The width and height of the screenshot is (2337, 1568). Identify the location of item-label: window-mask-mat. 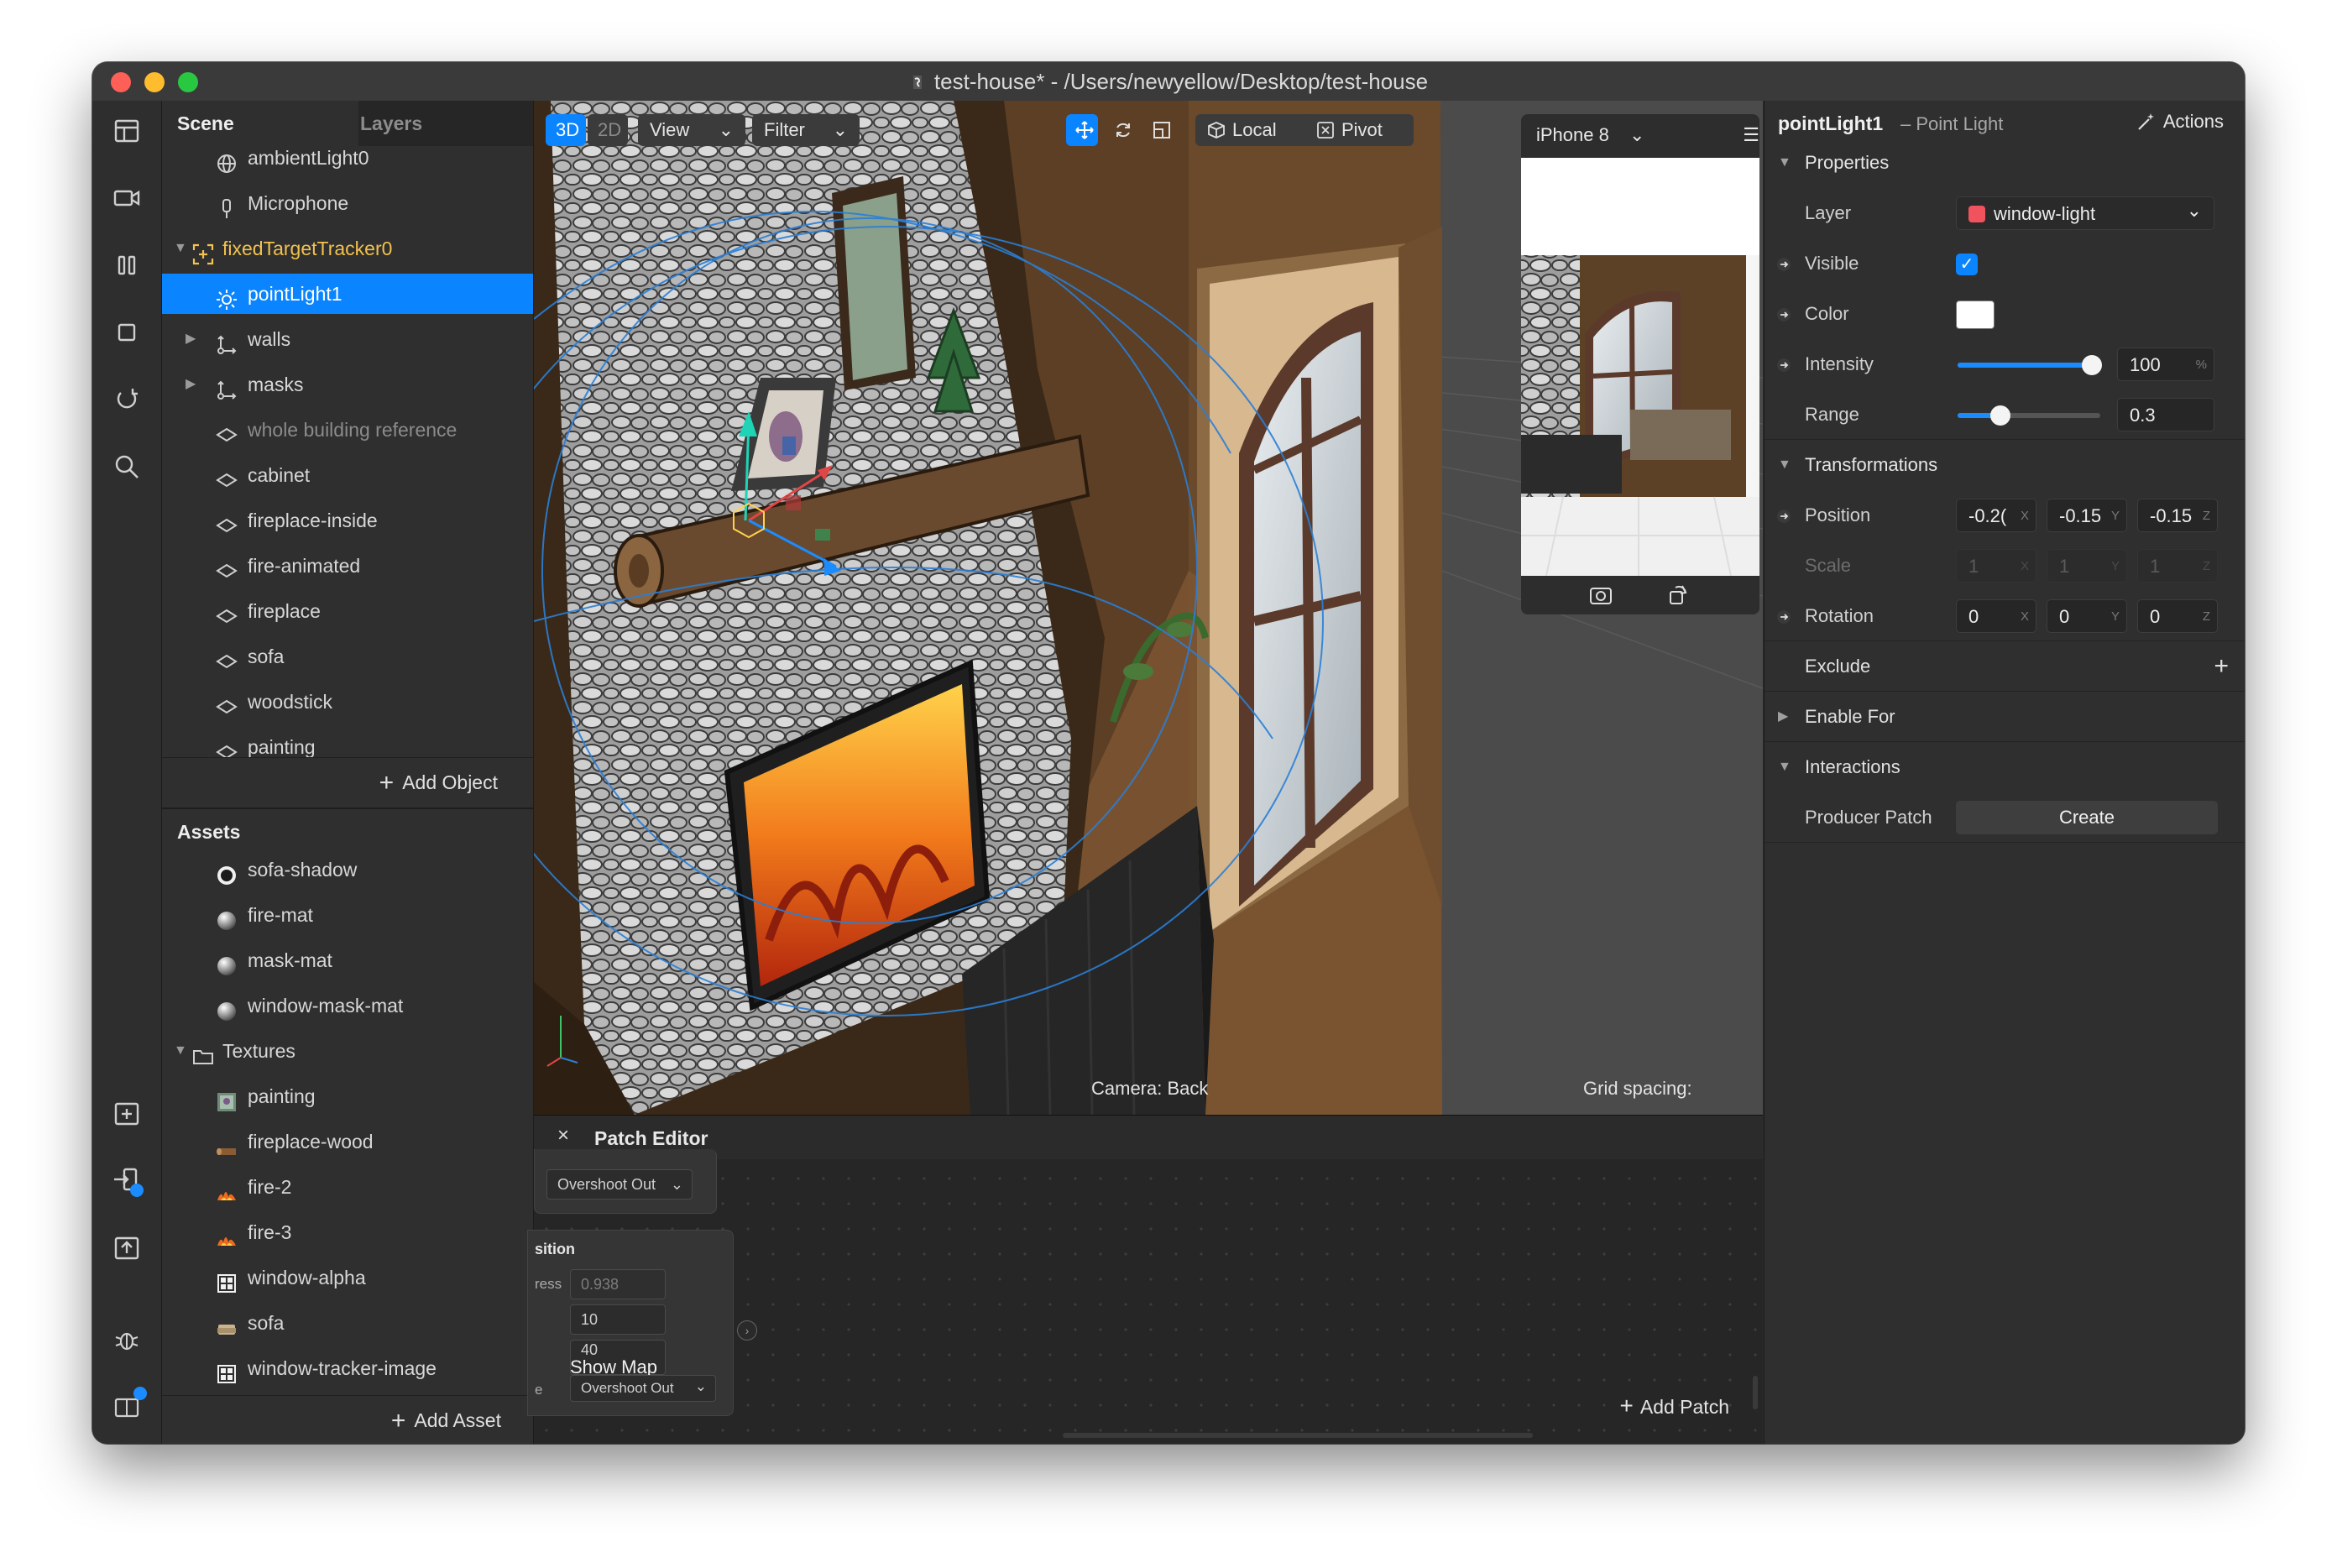
(326, 1006).